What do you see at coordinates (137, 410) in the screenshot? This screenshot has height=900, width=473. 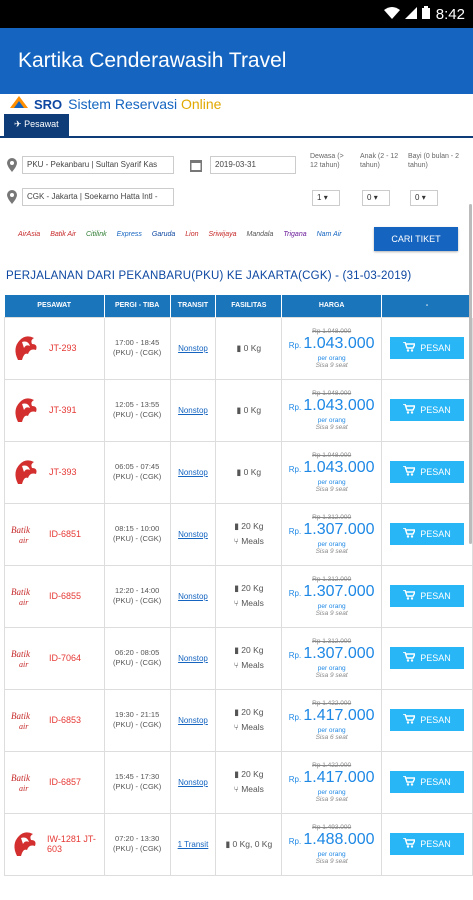 I see `time-cell: 12:05 - 13:55 (PKU) - (CGK)` at bounding box center [137, 410].